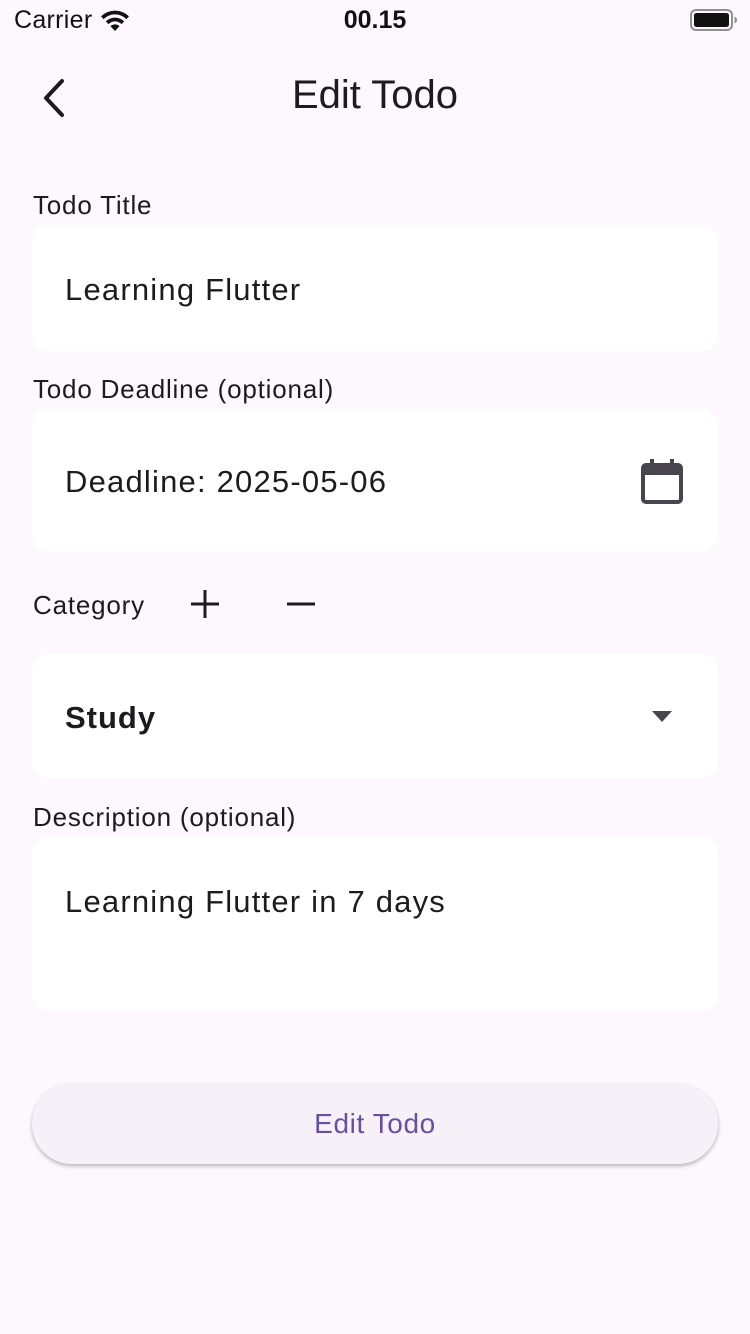  I want to click on todo-deadline-label: Todo Deadline (optional), so click(184, 389).